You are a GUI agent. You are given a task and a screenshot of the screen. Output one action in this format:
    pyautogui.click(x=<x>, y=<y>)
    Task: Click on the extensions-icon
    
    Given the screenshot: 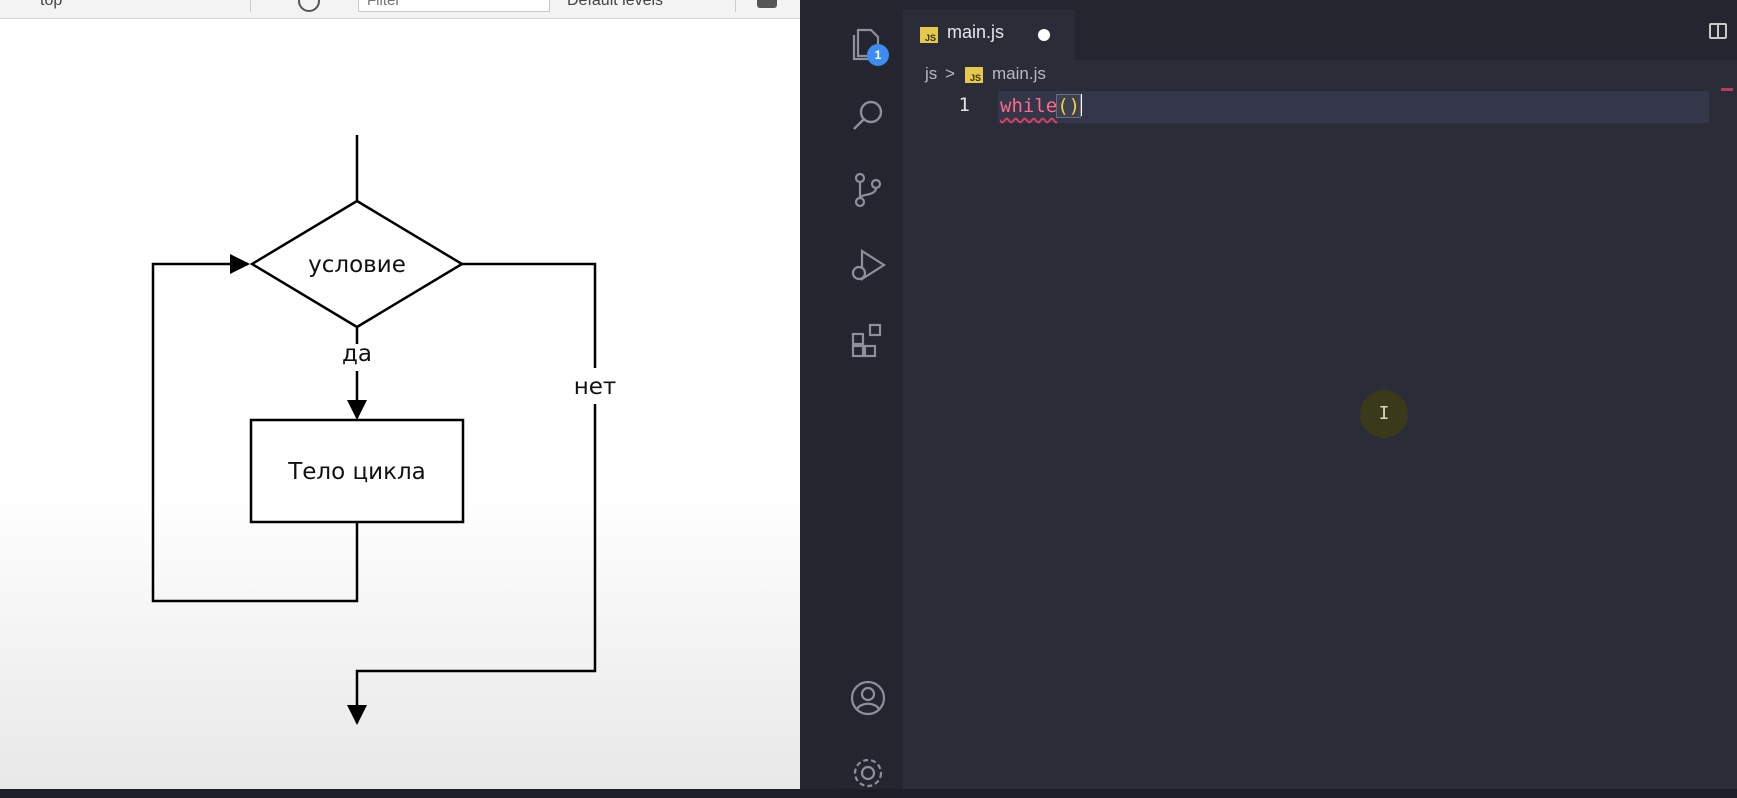 What is the action you would take?
    pyautogui.click(x=868, y=340)
    